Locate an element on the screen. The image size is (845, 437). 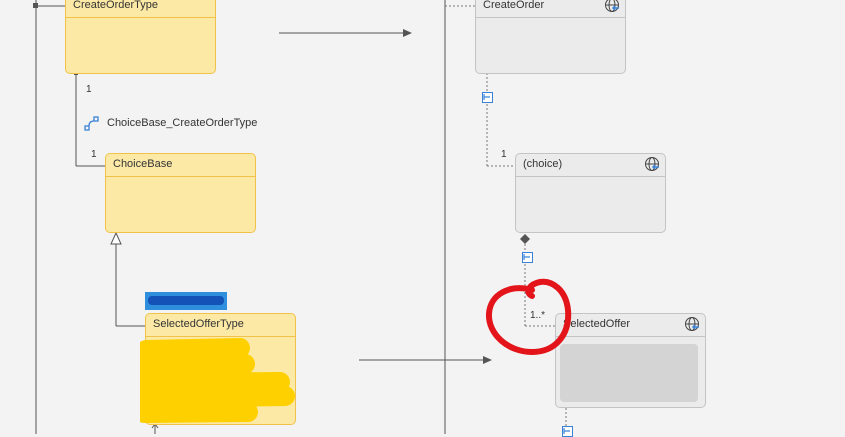
selected-offer-type-title: SelectedOfferType is located at coordinates (220, 325).